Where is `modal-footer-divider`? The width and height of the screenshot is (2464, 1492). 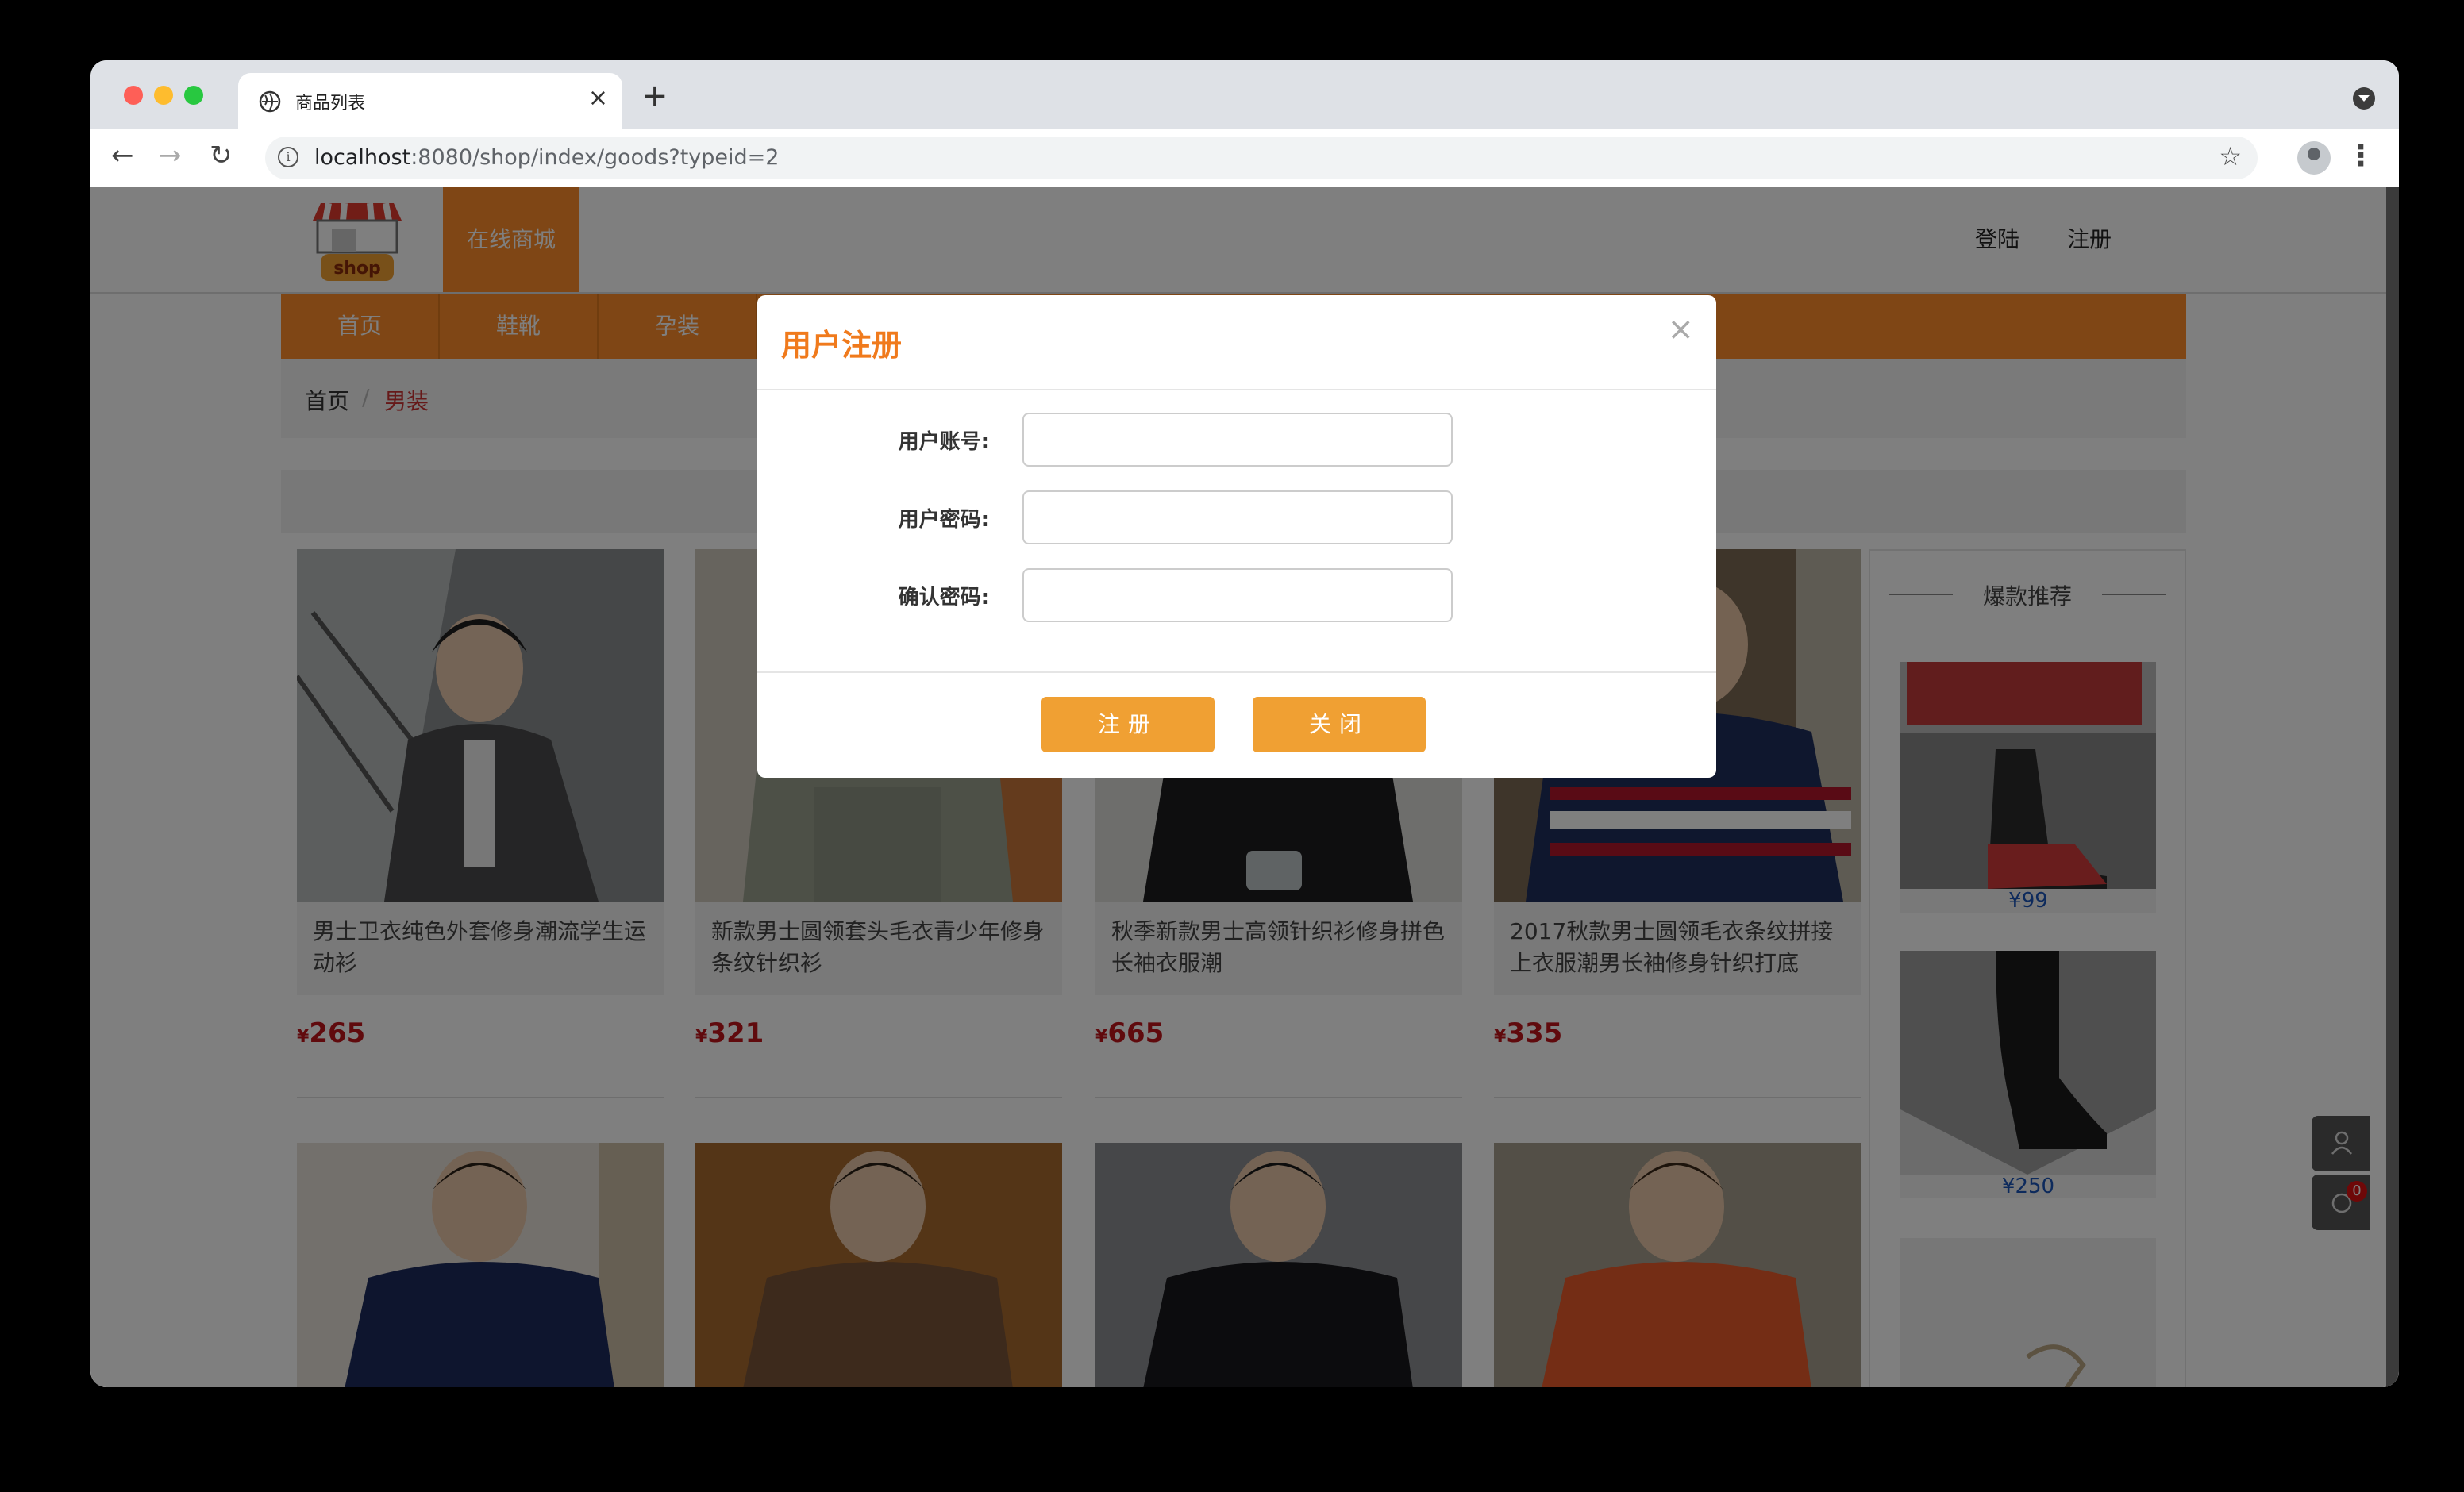 modal-footer-divider is located at coordinates (1236, 672).